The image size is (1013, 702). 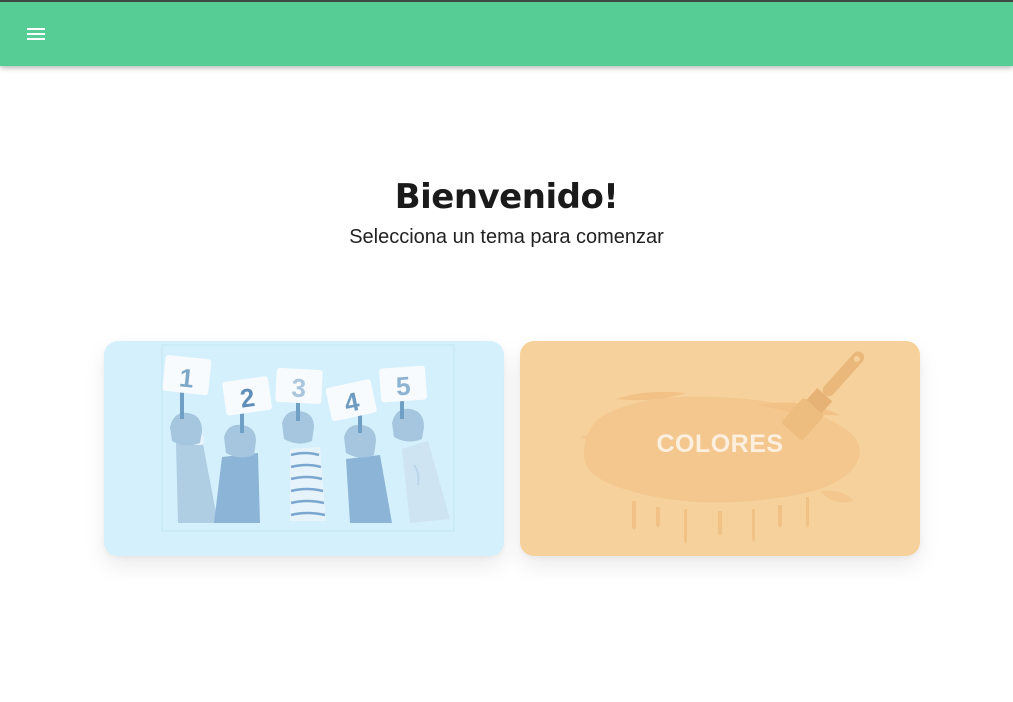 What do you see at coordinates (506, 197) in the screenshot?
I see `welcome-title: Bienvenido!` at bounding box center [506, 197].